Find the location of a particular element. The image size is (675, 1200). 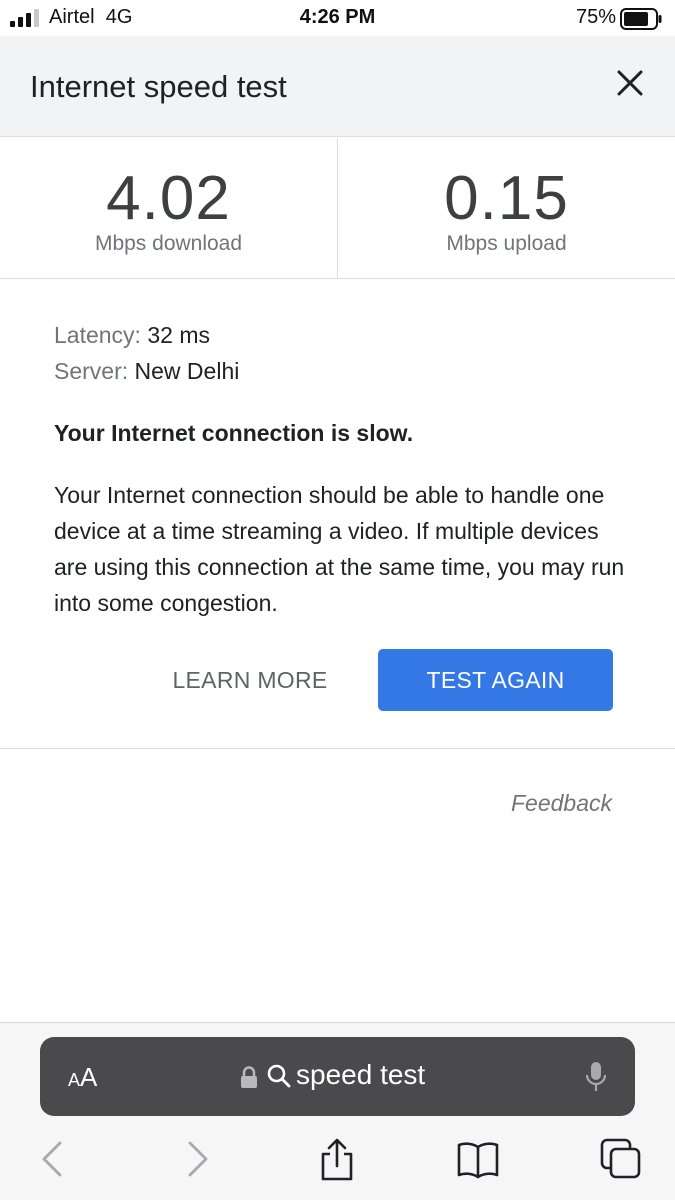

latency-line: Latency: 32 ms is located at coordinates (132, 335).